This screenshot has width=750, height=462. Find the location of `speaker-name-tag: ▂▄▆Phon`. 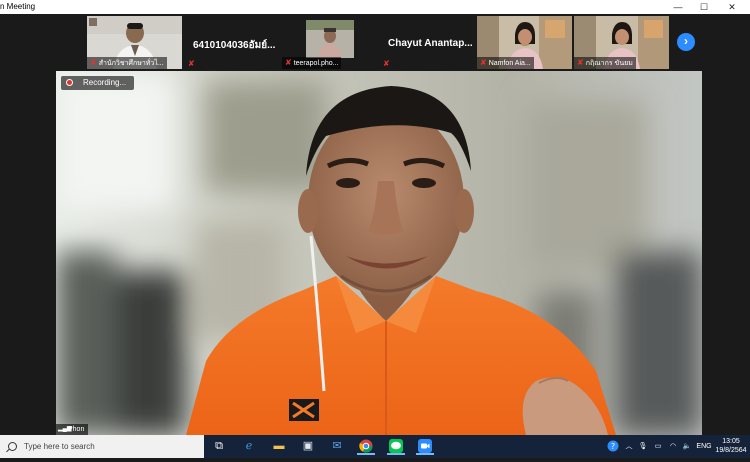

speaker-name-tag: ▂▄▆Phon is located at coordinates (72, 429).